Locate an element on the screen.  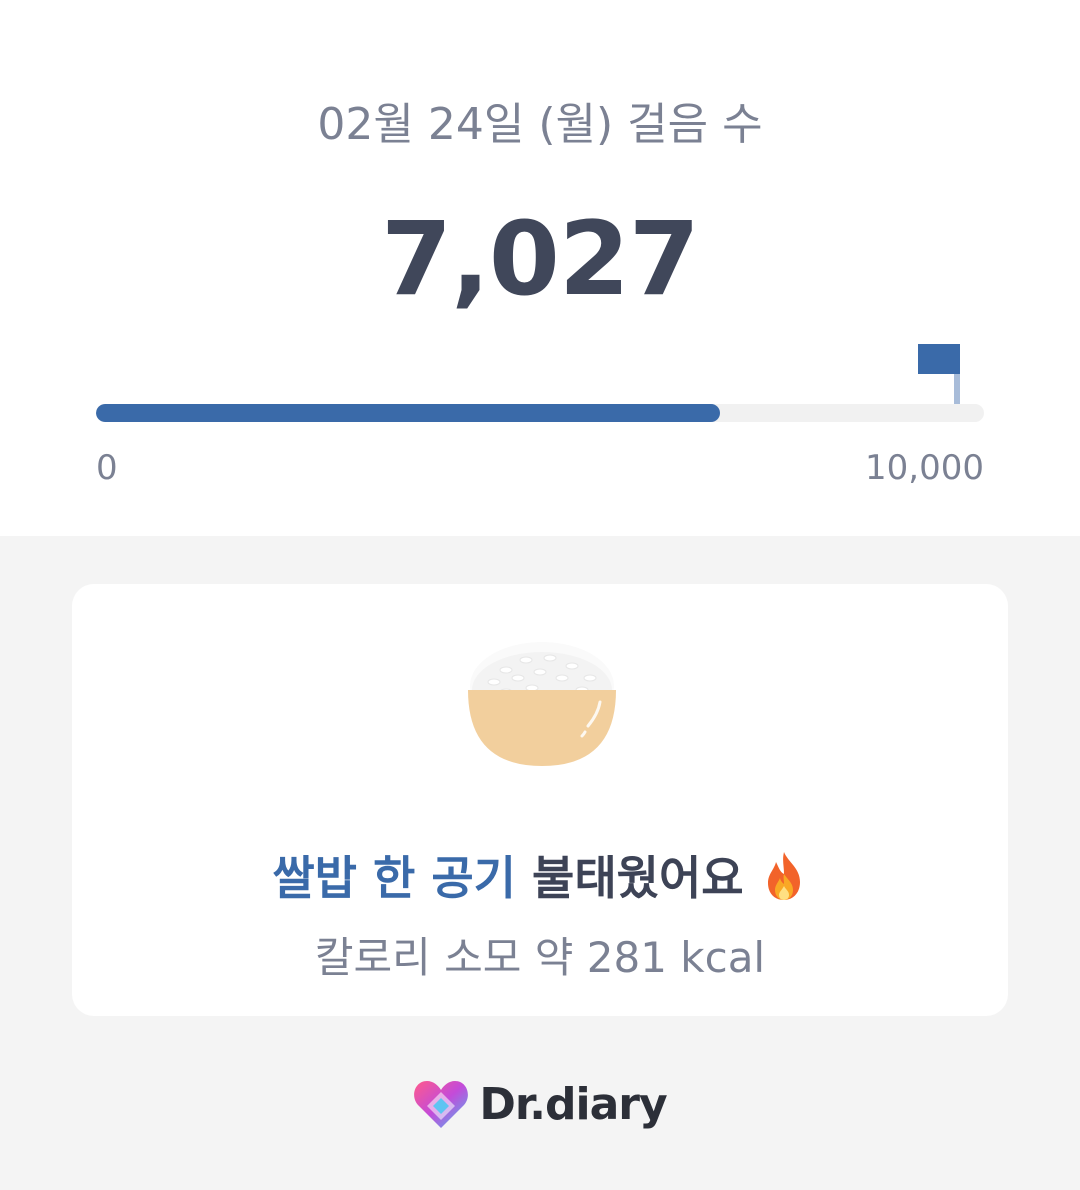
rice-bowl-icon is located at coordinates (542, 704).